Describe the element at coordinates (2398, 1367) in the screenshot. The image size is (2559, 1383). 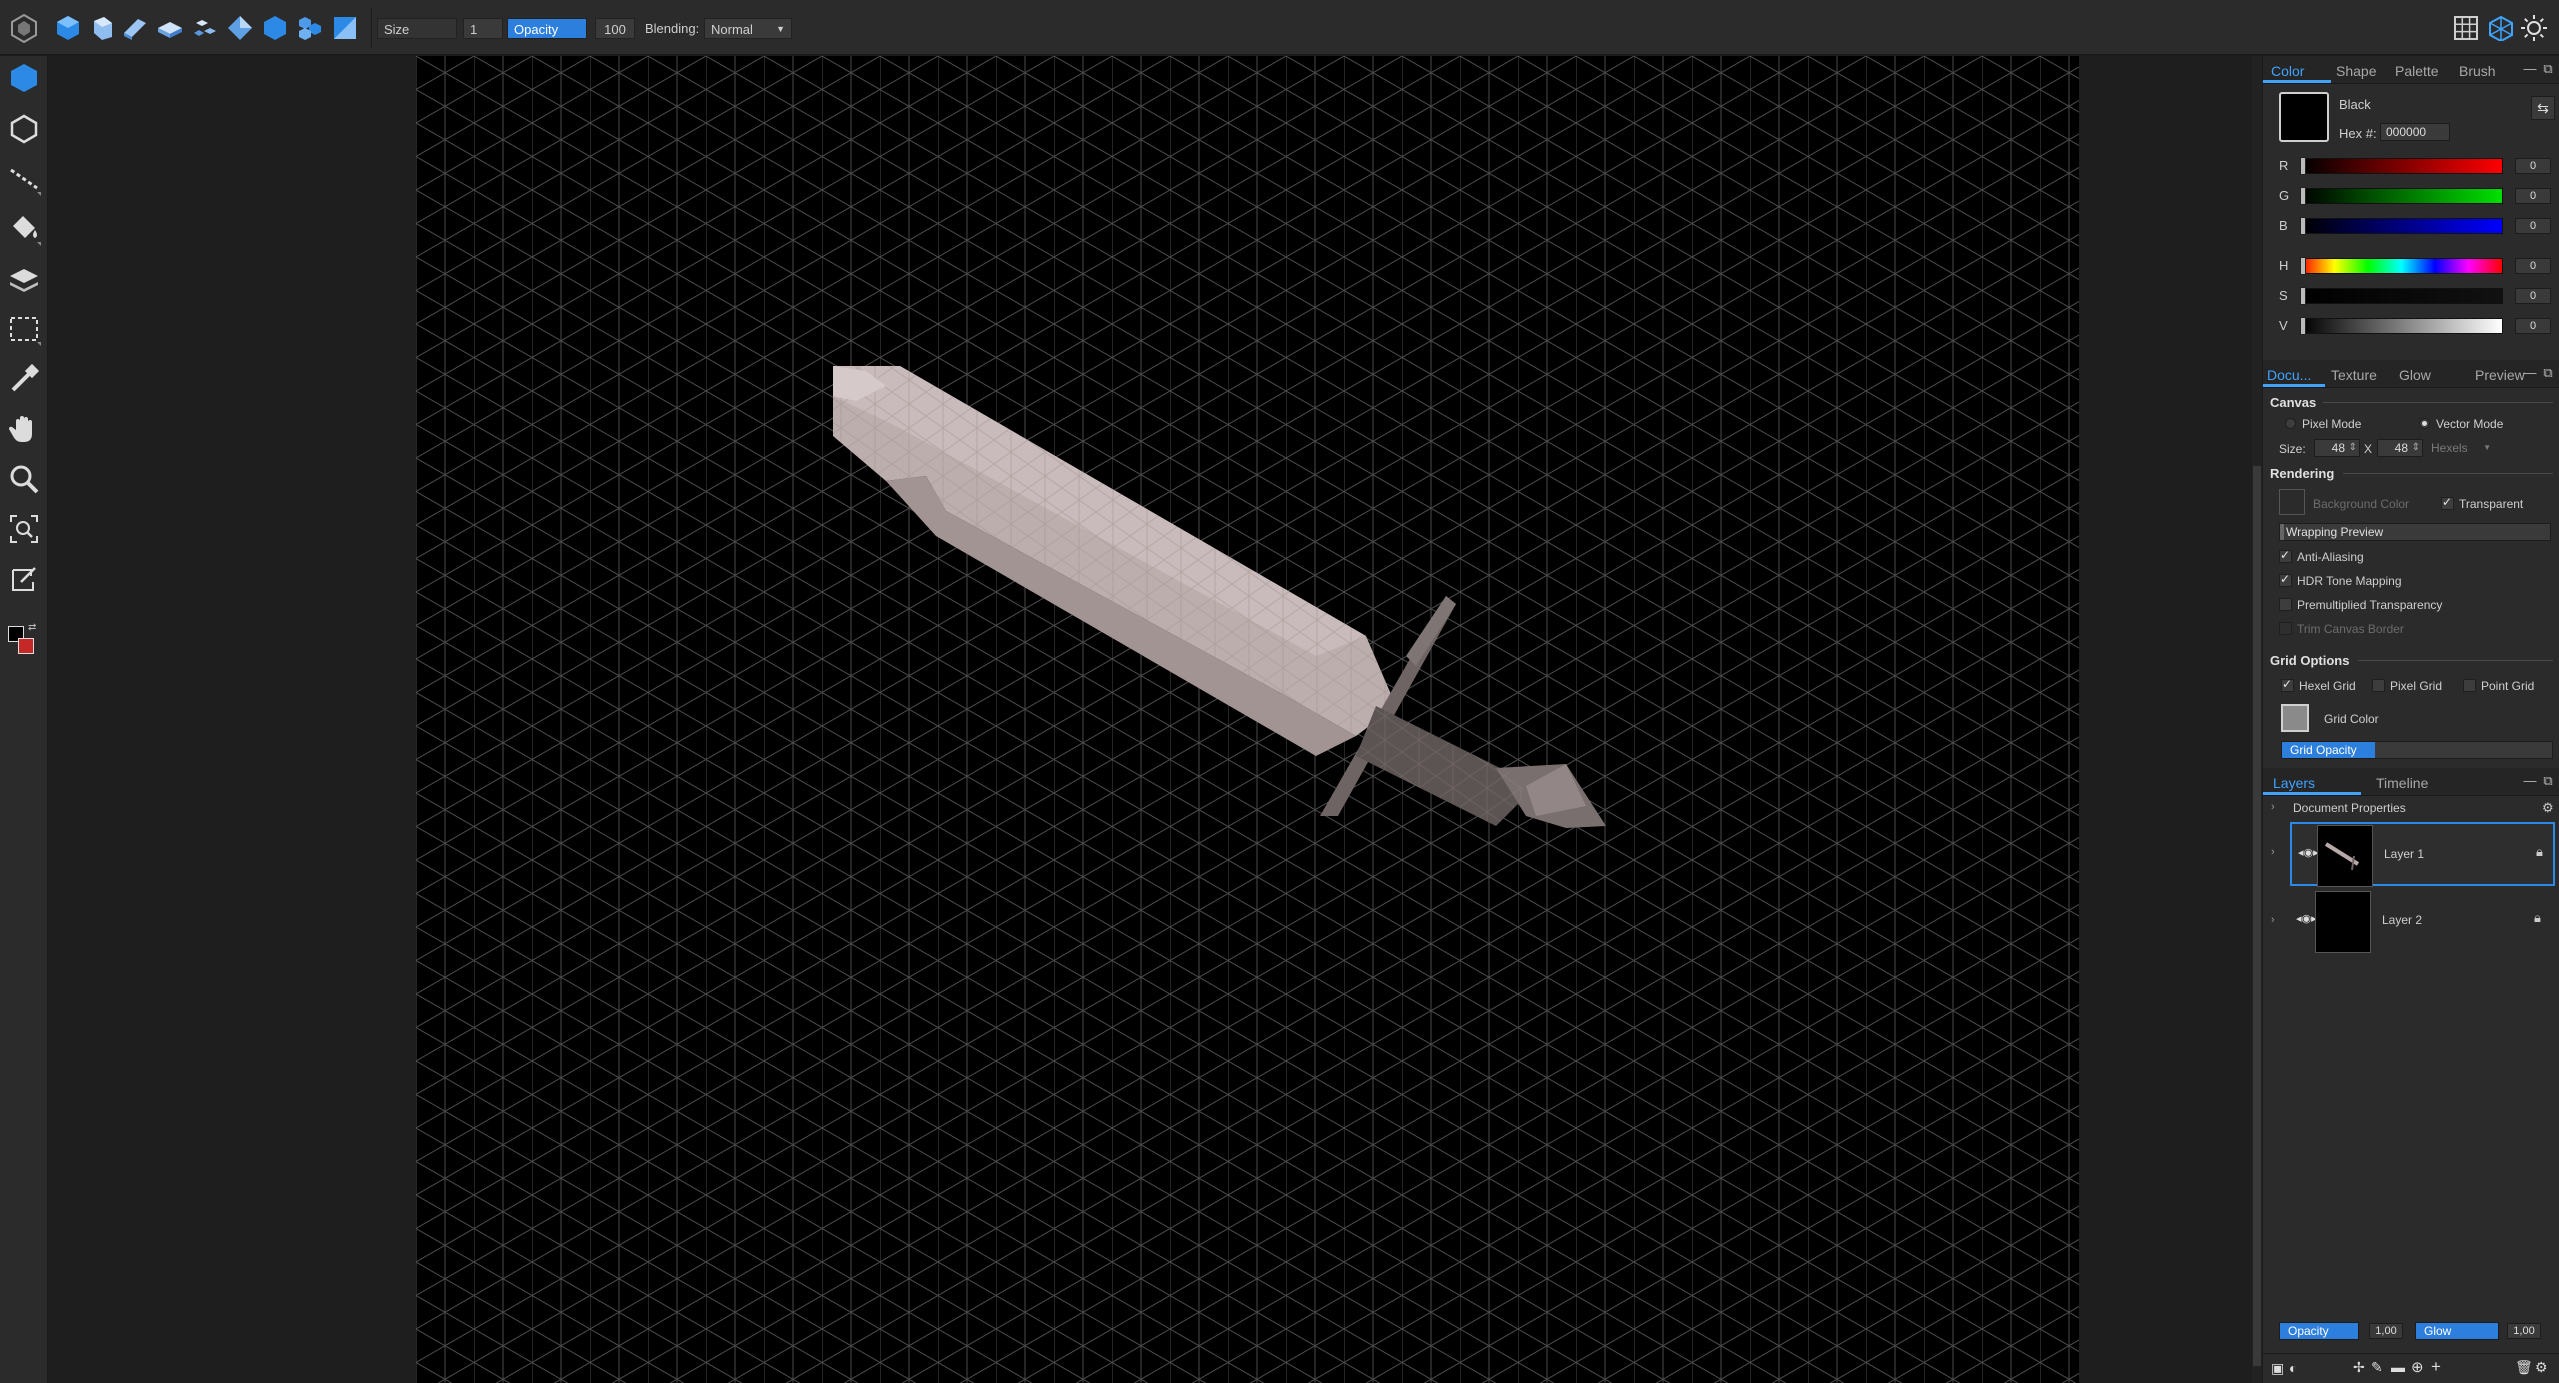
I see `folder-icon: ▬` at that location.